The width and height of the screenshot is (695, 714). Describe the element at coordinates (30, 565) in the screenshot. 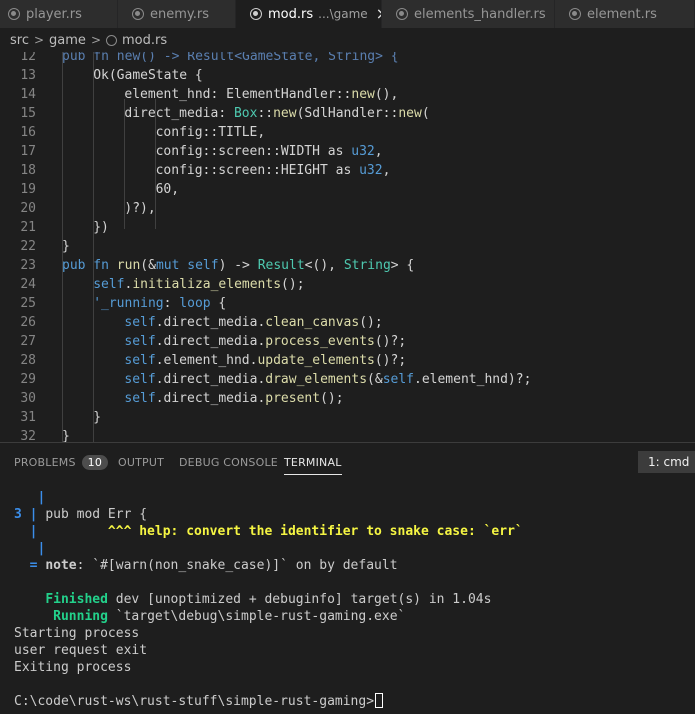

I see `terminal-text: =` at that location.